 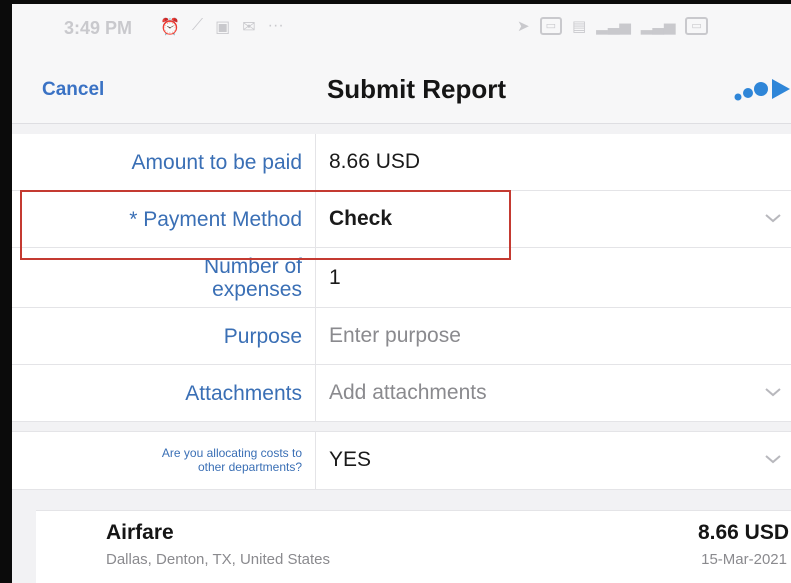 I want to click on page-title: Submit Report, so click(x=416, y=89).